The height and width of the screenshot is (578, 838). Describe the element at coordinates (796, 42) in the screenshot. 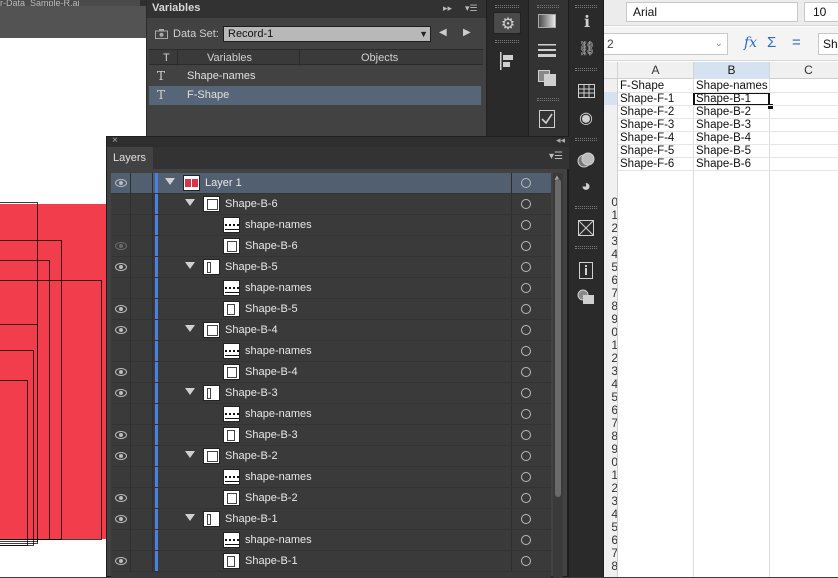

I see `equals-icon: =` at that location.